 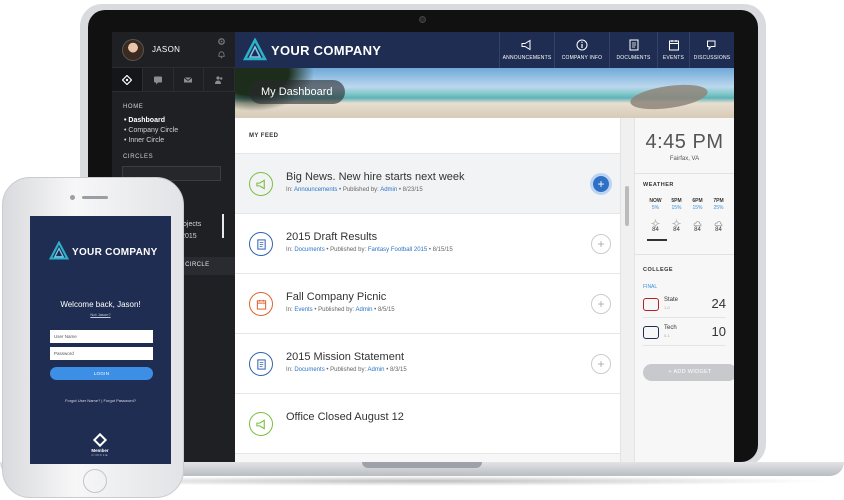 What do you see at coordinates (345, 357) in the screenshot?
I see `feed-item-title: 2015 Mission Statement` at bounding box center [345, 357].